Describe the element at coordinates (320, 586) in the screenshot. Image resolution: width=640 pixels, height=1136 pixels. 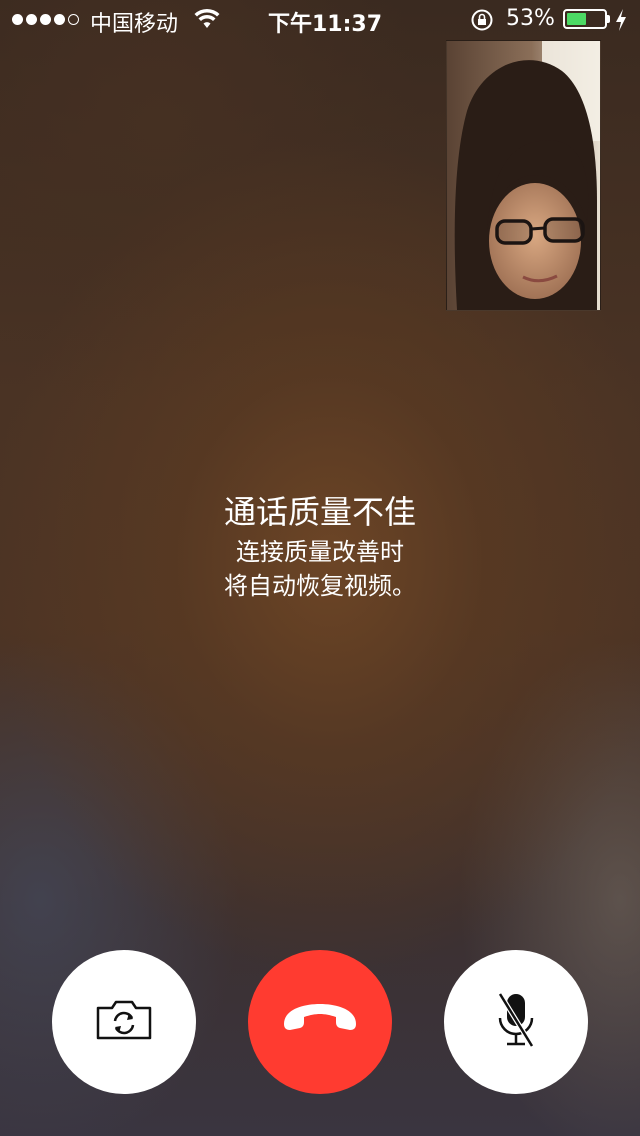
I see `message-line-2: 将自动恢复视频。` at that location.